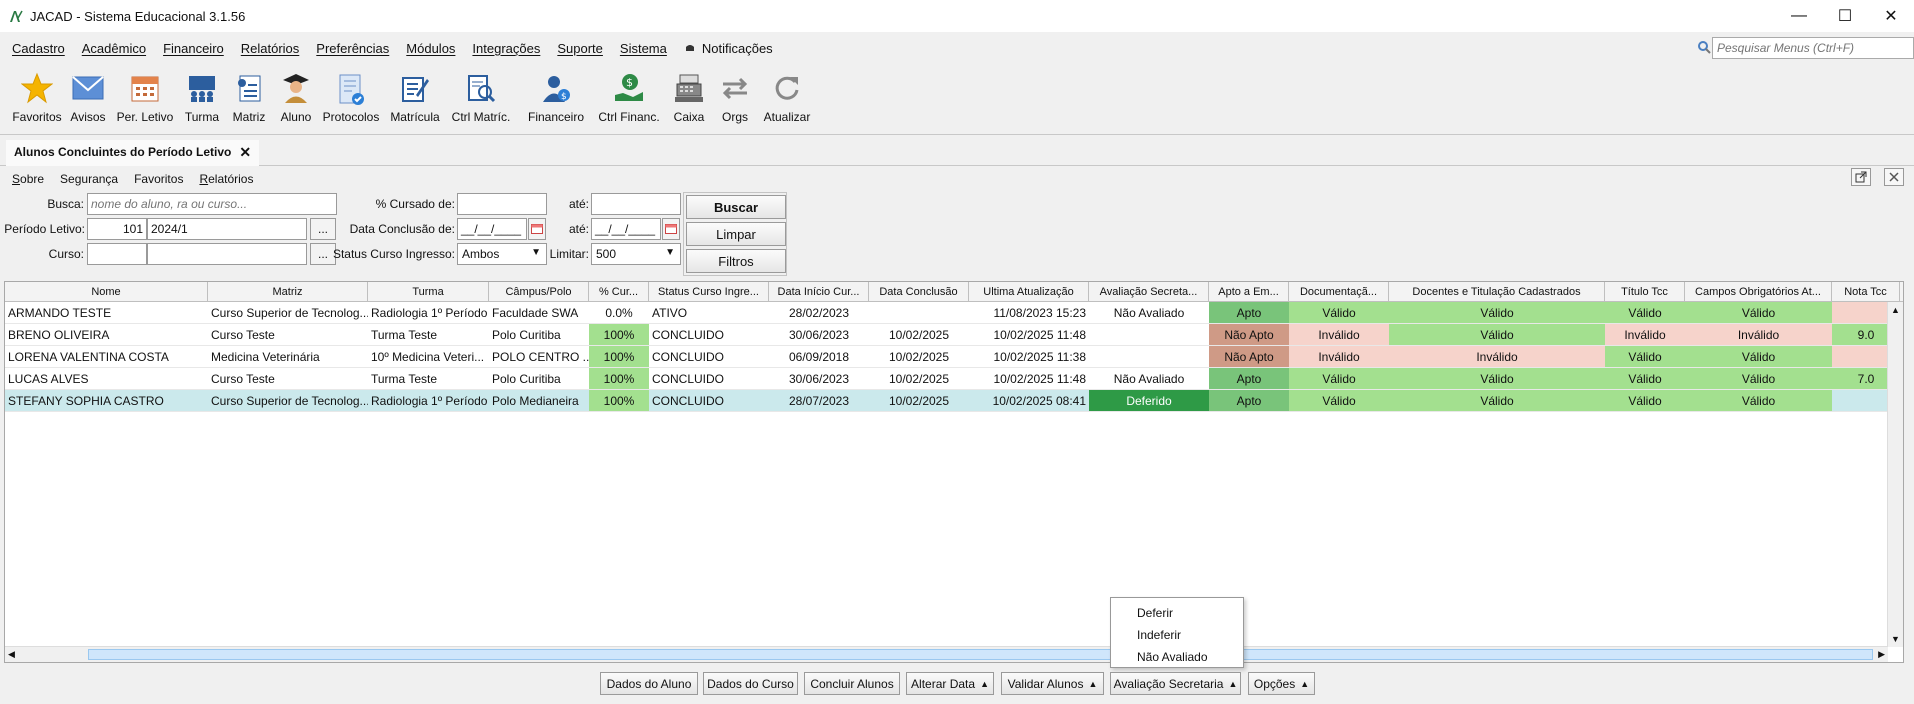  What do you see at coordinates (1799, 16) in the screenshot?
I see `minimize-icon: —` at bounding box center [1799, 16].